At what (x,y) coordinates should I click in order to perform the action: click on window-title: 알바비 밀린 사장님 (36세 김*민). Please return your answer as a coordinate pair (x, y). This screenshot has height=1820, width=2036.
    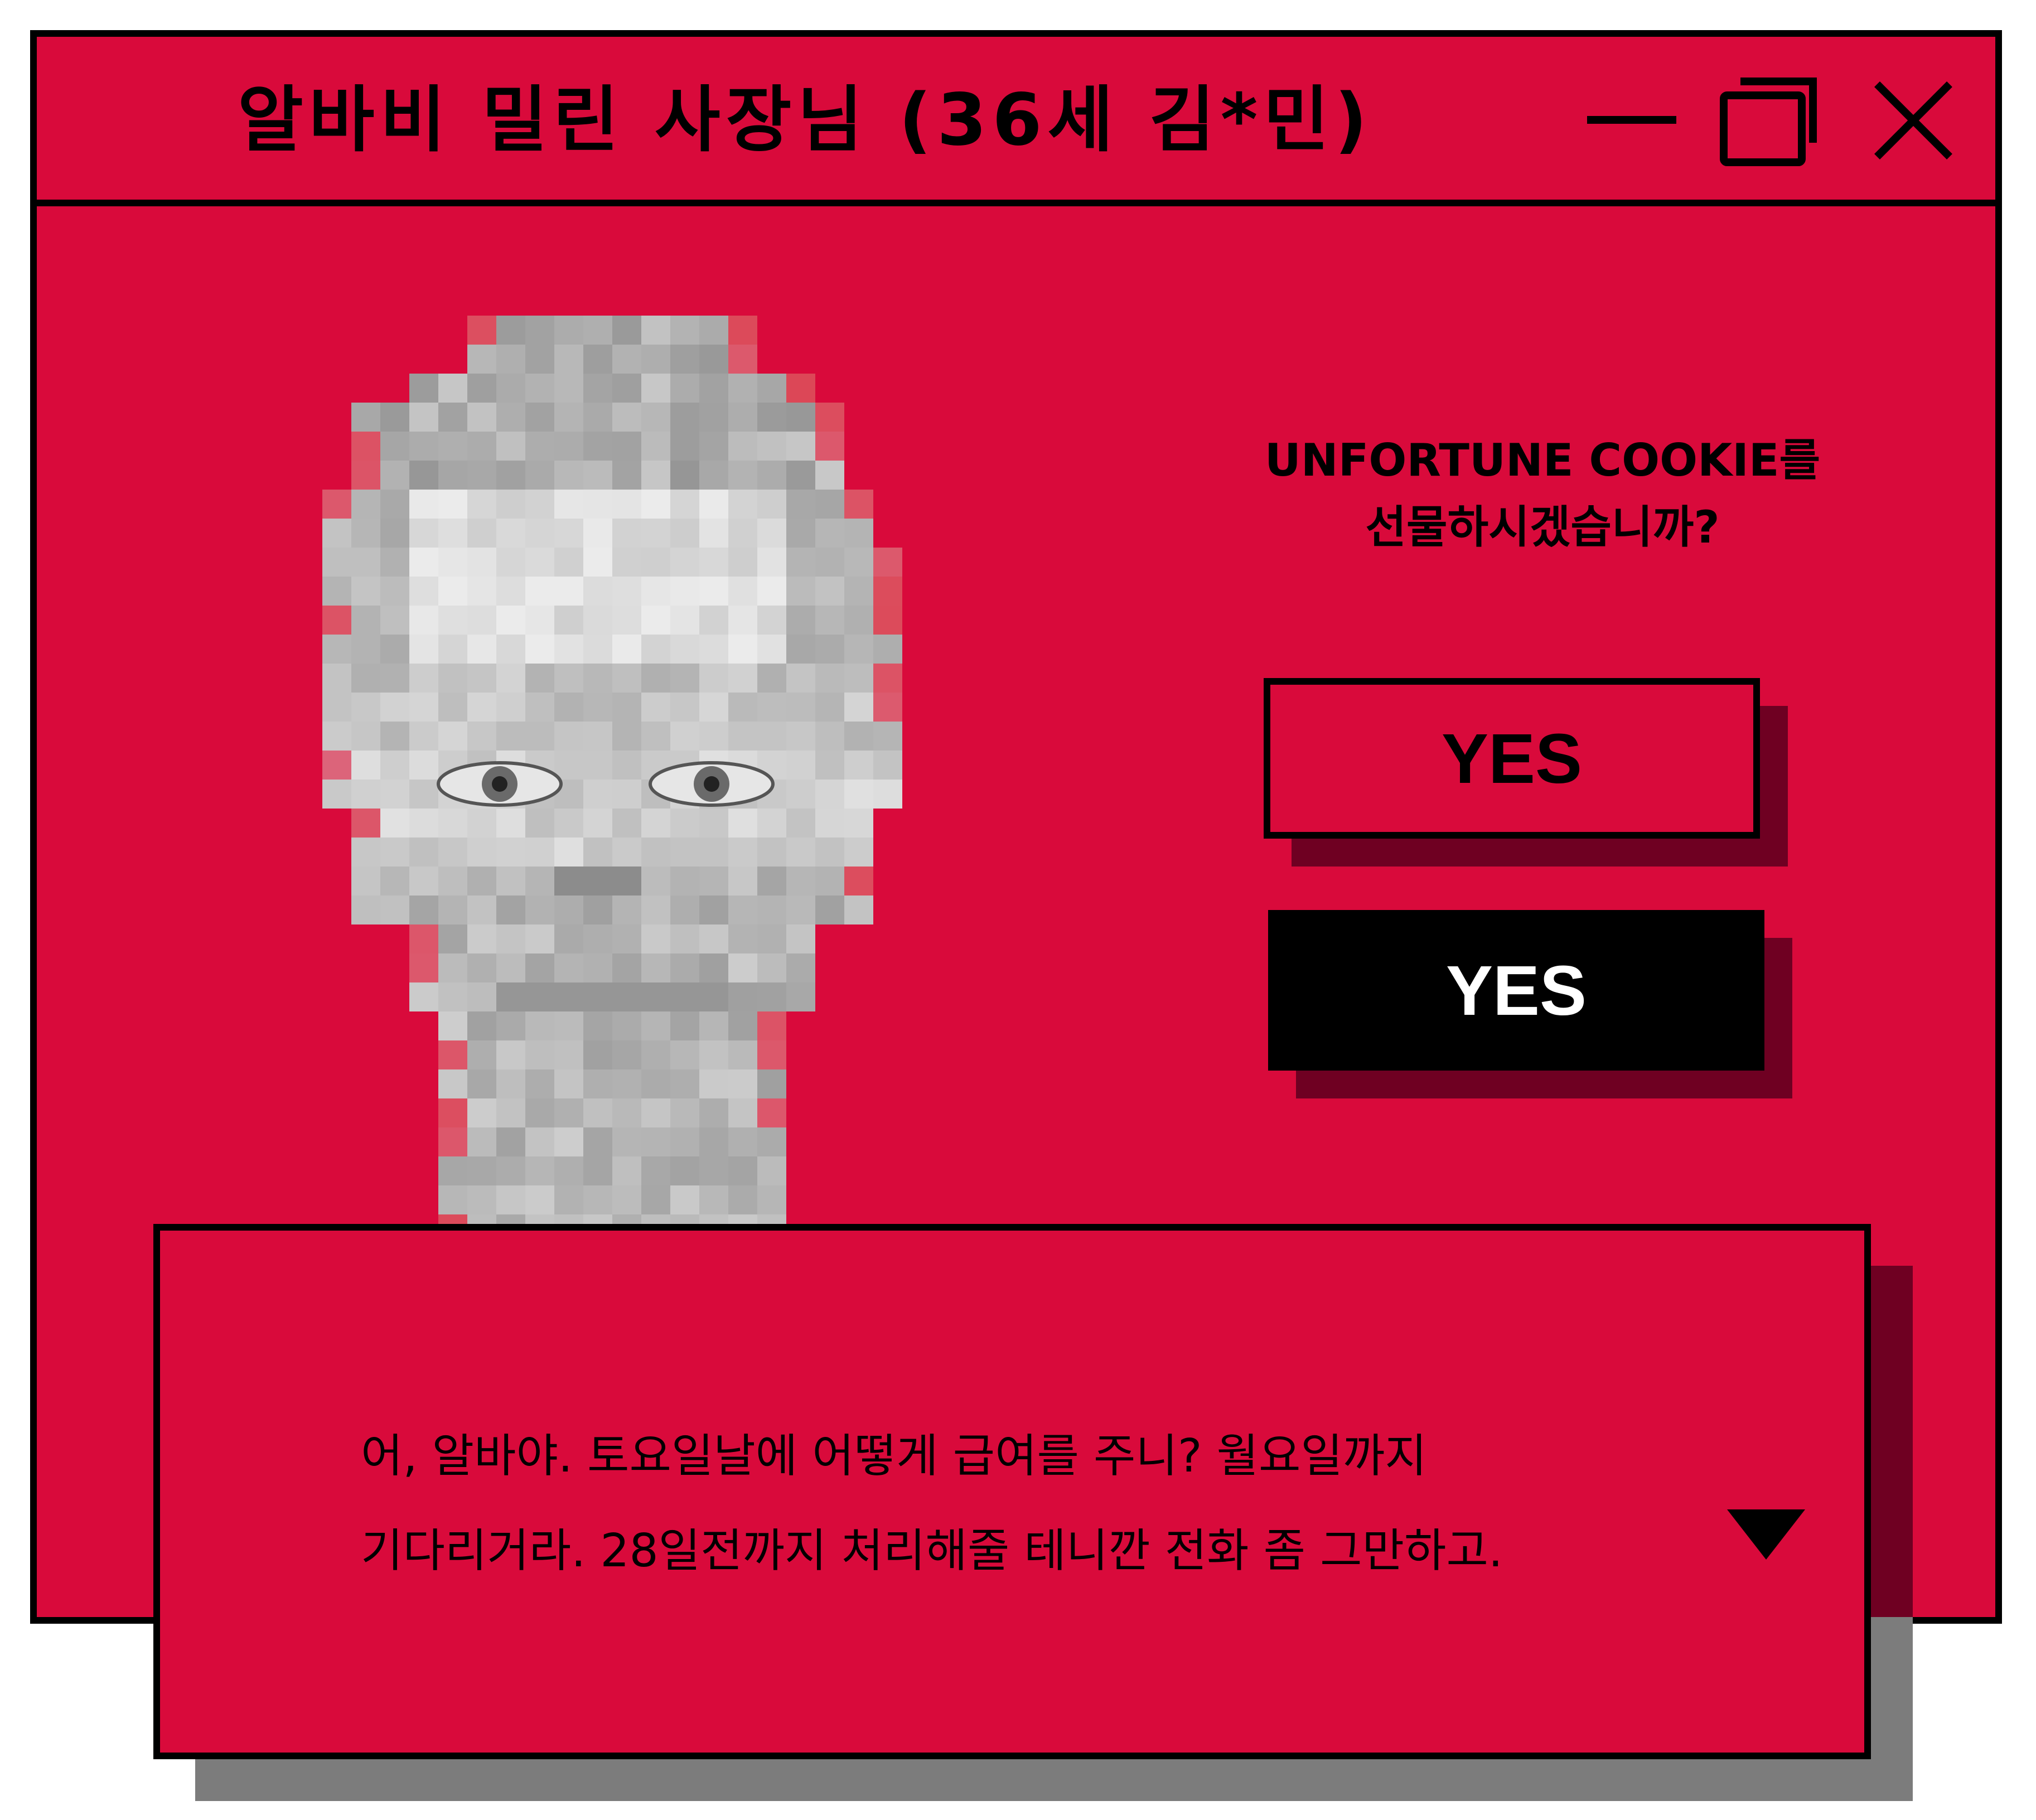
    Looking at the image, I should click on (805, 120).